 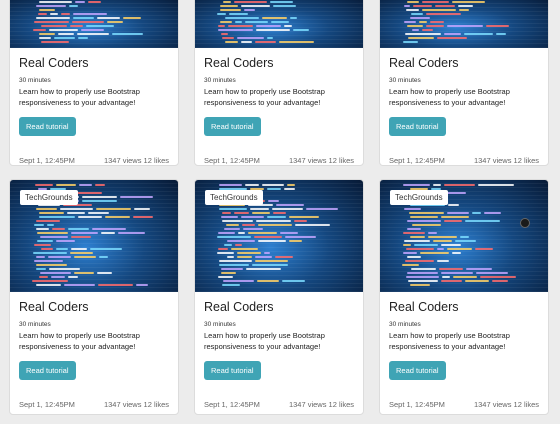 I want to click on card-thumbnail, so click(x=464, y=24).